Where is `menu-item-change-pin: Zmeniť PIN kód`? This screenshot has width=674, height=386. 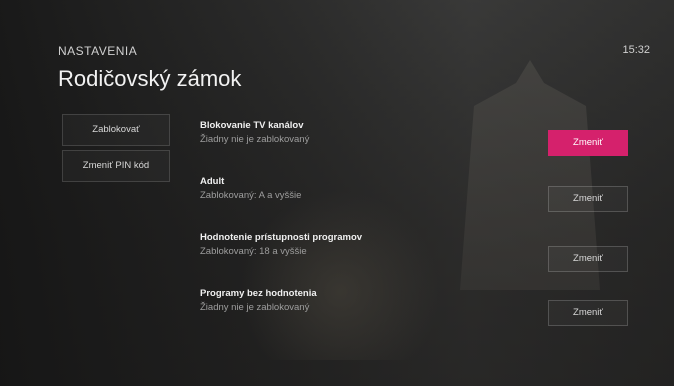
menu-item-change-pin: Zmeniť PIN kód is located at coordinates (116, 166).